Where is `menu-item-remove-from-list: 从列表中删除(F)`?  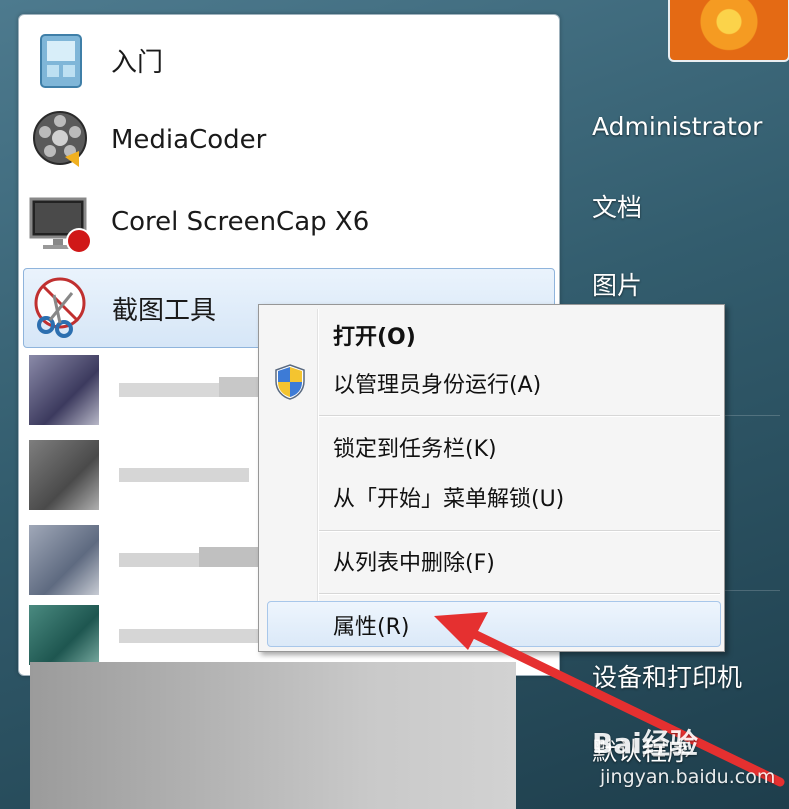
menu-item-remove-from-list: 从列表中删除(F) is located at coordinates (414, 561).